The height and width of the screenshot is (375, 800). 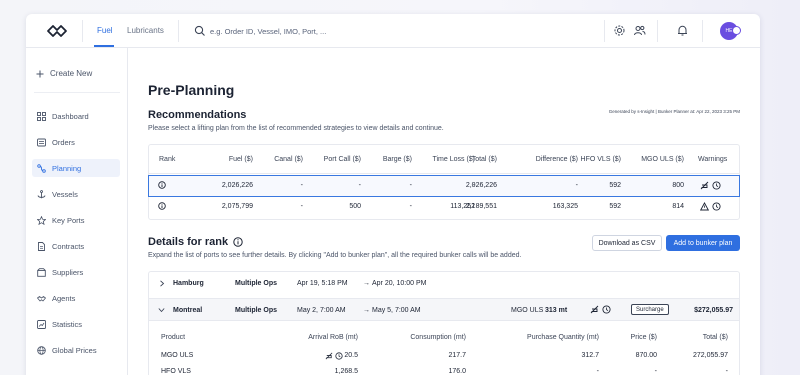 I want to click on star-icon, so click(x=41, y=220).